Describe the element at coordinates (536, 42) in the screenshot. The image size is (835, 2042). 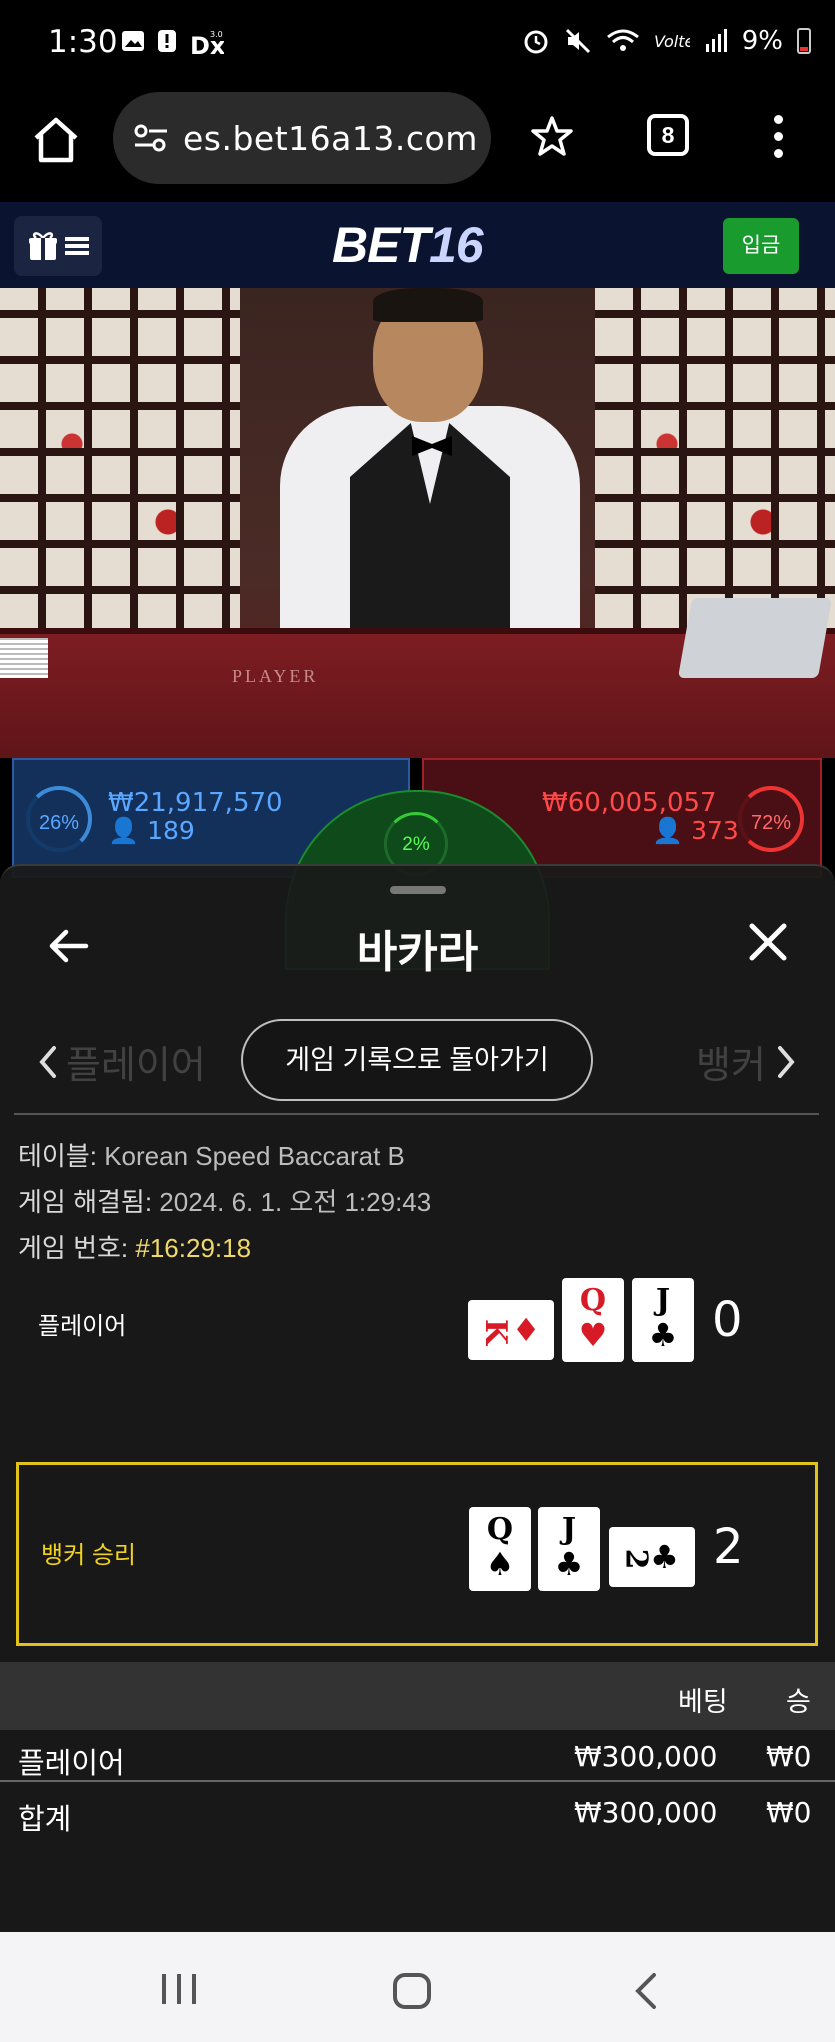
I see `alarm-icon` at that location.